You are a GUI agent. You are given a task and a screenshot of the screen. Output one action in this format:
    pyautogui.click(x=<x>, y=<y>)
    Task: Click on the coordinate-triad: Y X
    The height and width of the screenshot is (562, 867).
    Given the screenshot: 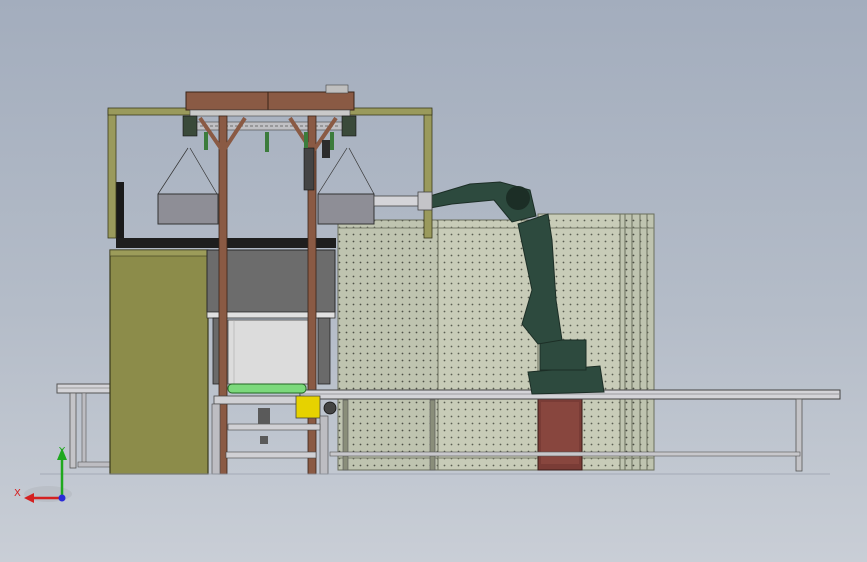 What is the action you would take?
    pyautogui.click(x=43, y=474)
    